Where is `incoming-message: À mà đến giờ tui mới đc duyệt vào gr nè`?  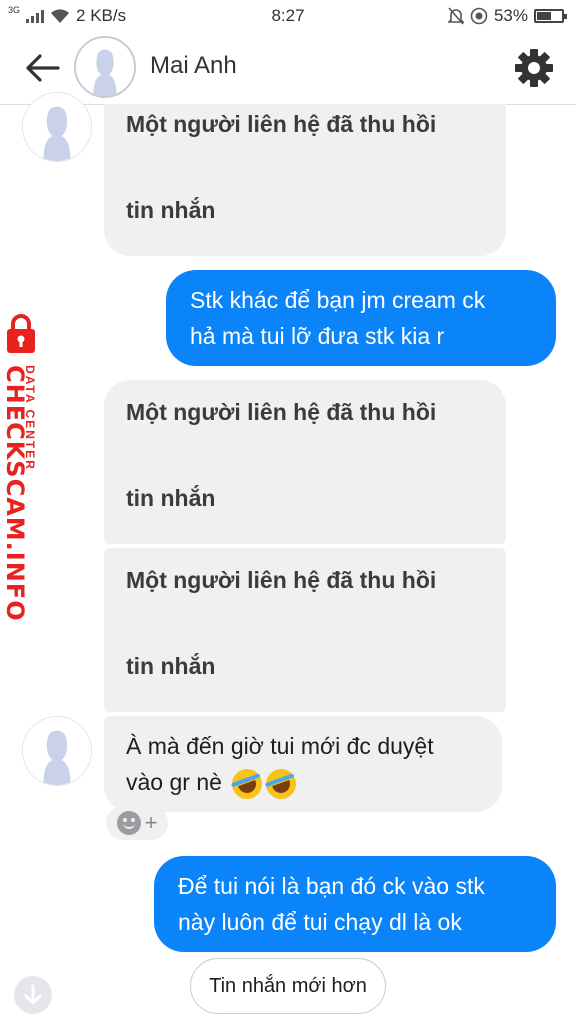
incoming-message: À mà đến giờ tui mới đc duyệt vào gr nè is located at coordinates (303, 764).